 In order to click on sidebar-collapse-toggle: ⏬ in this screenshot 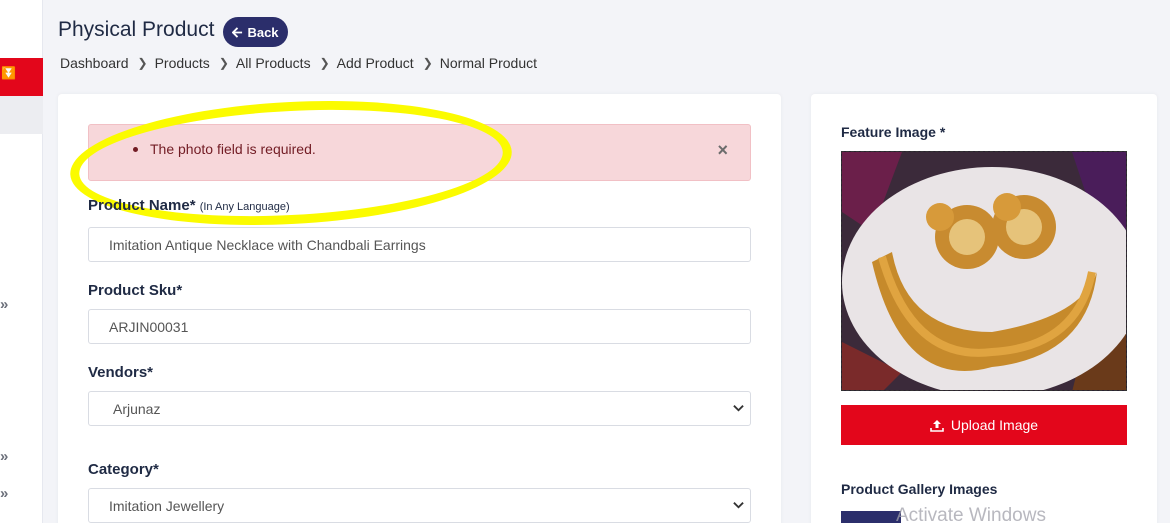, I will do `click(21, 77)`.